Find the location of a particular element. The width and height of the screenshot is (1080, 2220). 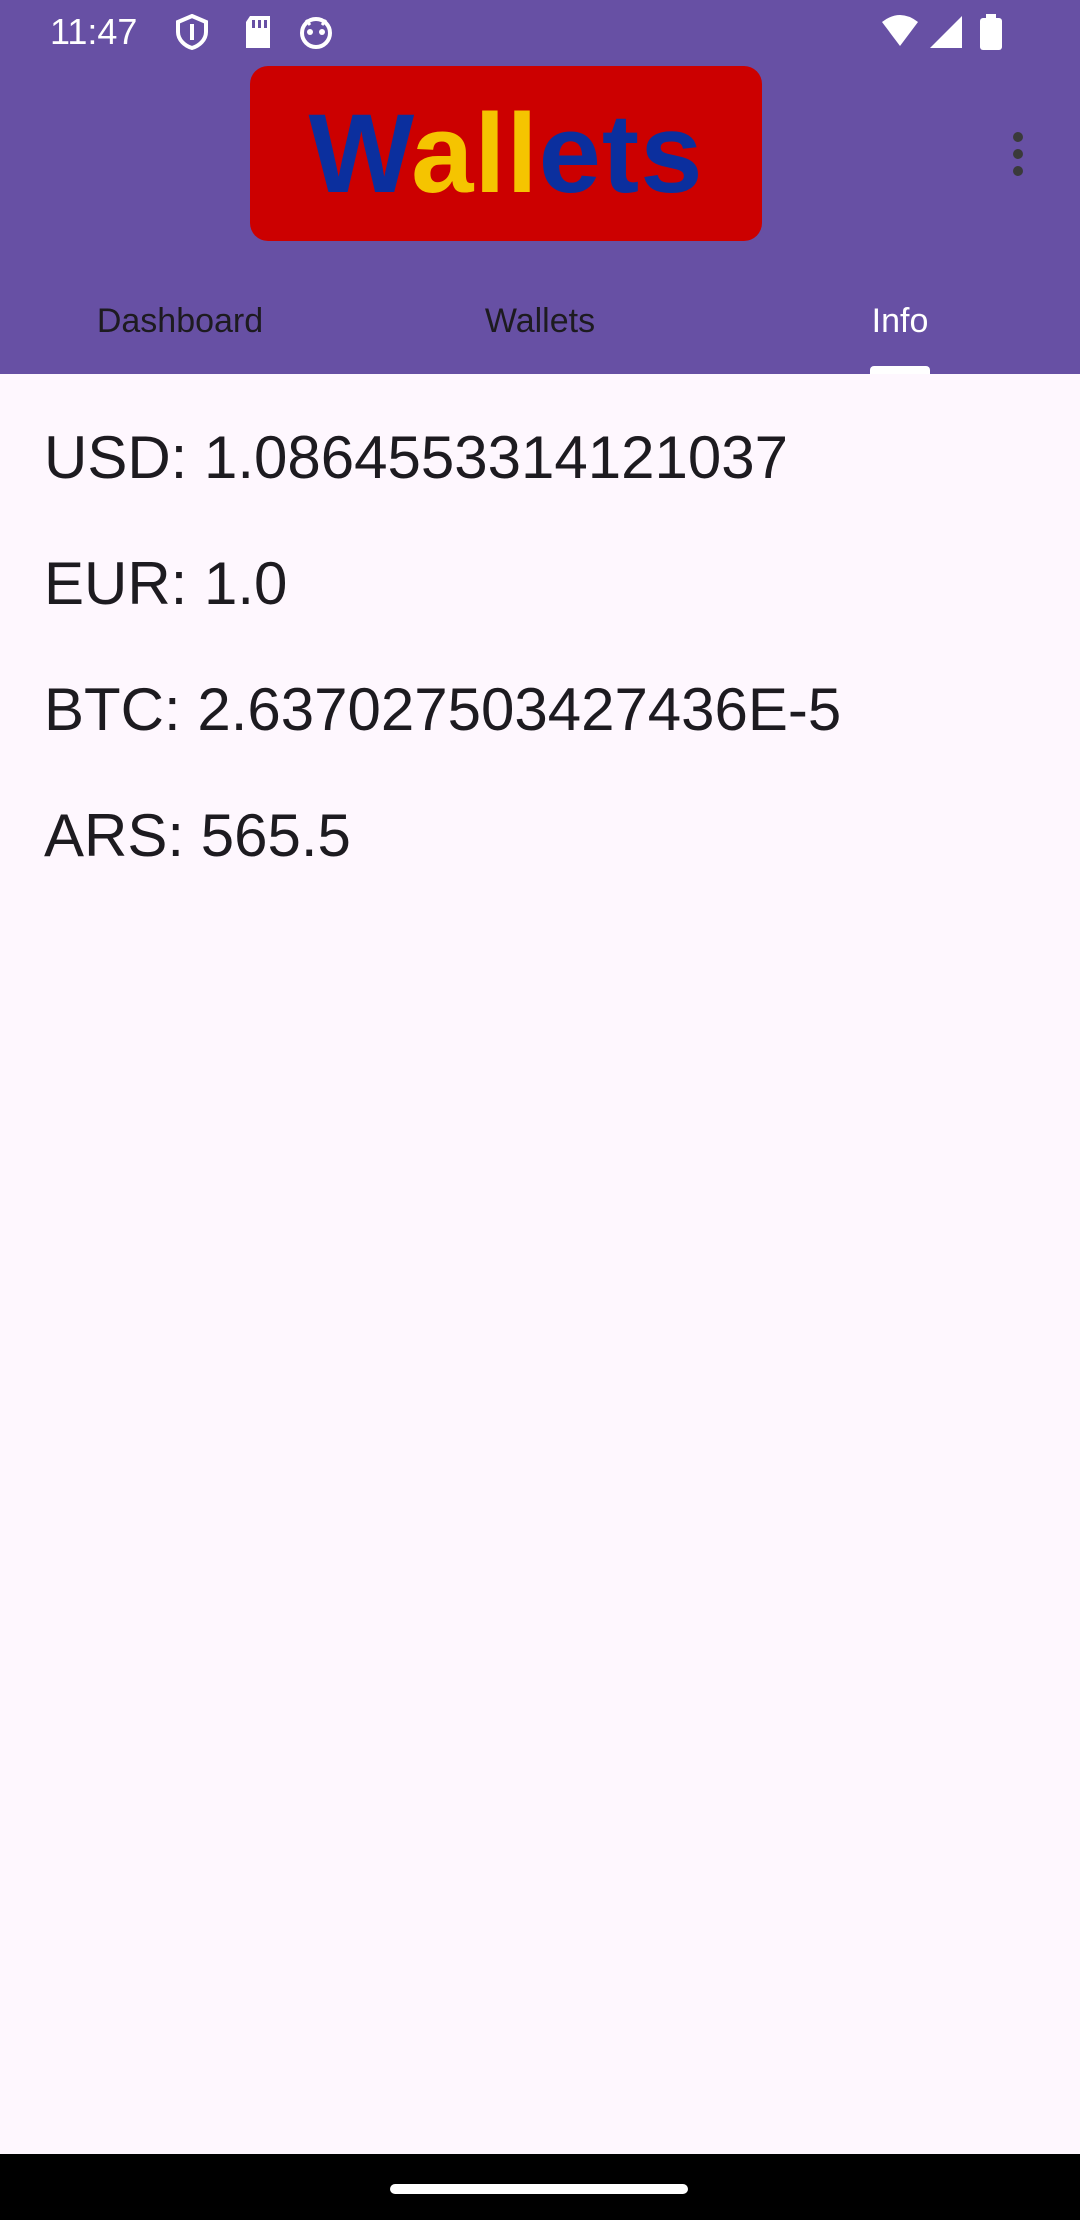

sd-card-icon is located at coordinates (258, 32).